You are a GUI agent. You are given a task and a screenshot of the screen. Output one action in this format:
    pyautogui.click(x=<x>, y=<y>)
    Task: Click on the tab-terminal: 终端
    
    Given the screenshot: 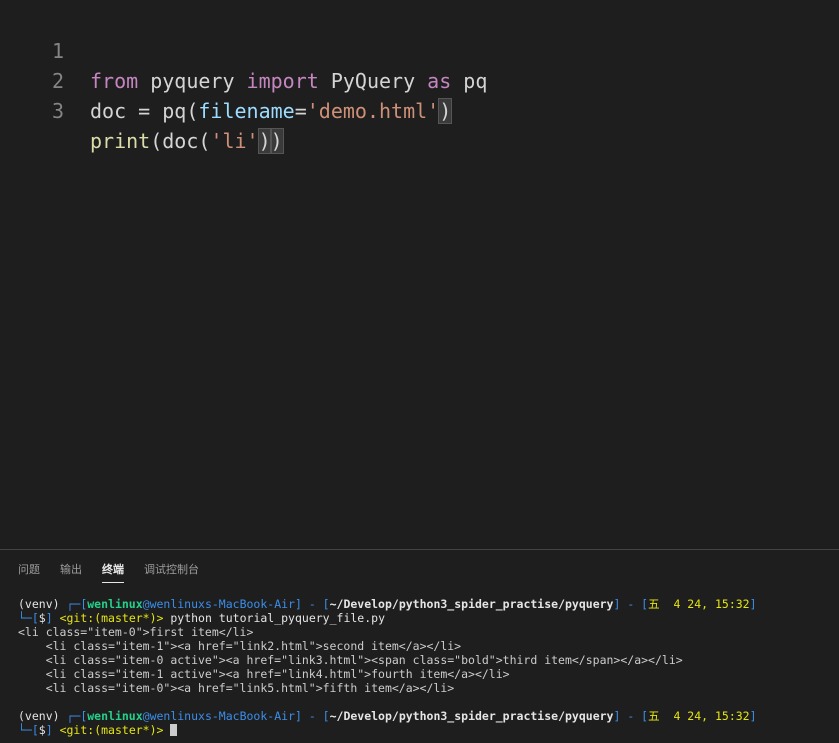 What is the action you would take?
    pyautogui.click(x=113, y=572)
    